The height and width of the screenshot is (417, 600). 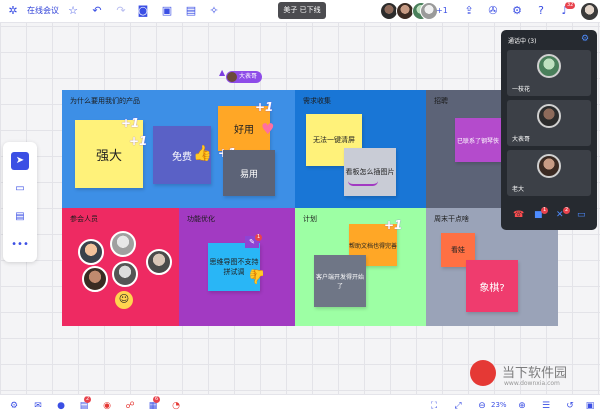 What do you see at coordinates (546, 406) in the screenshot?
I see `layers-icon: ☰` at bounding box center [546, 406].